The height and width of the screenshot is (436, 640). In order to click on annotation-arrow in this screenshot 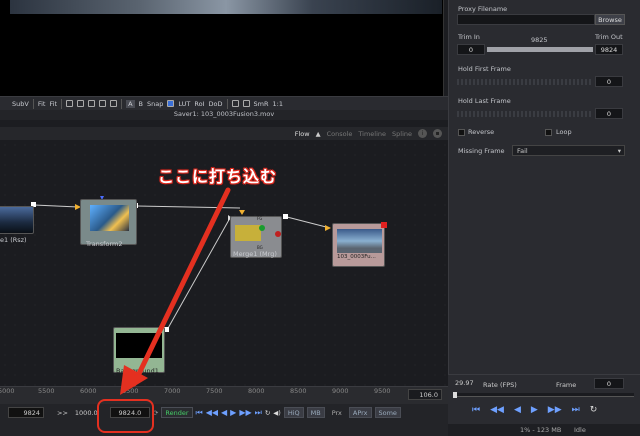, I will do `click(175, 291)`.